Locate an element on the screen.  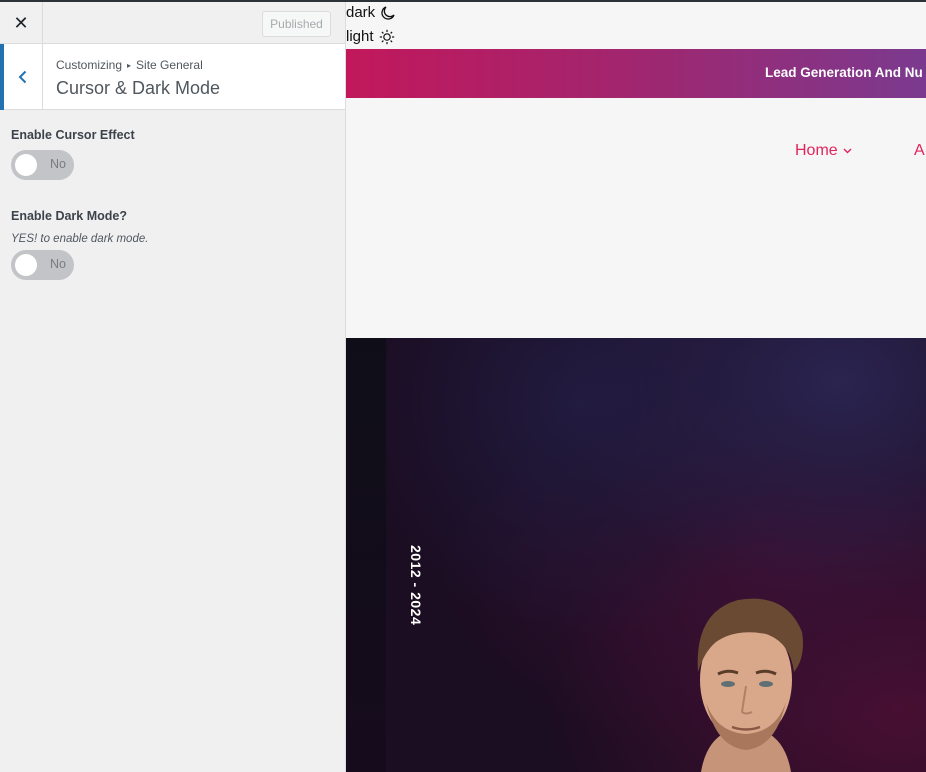
close-icon: ✕ is located at coordinates (21, 22).